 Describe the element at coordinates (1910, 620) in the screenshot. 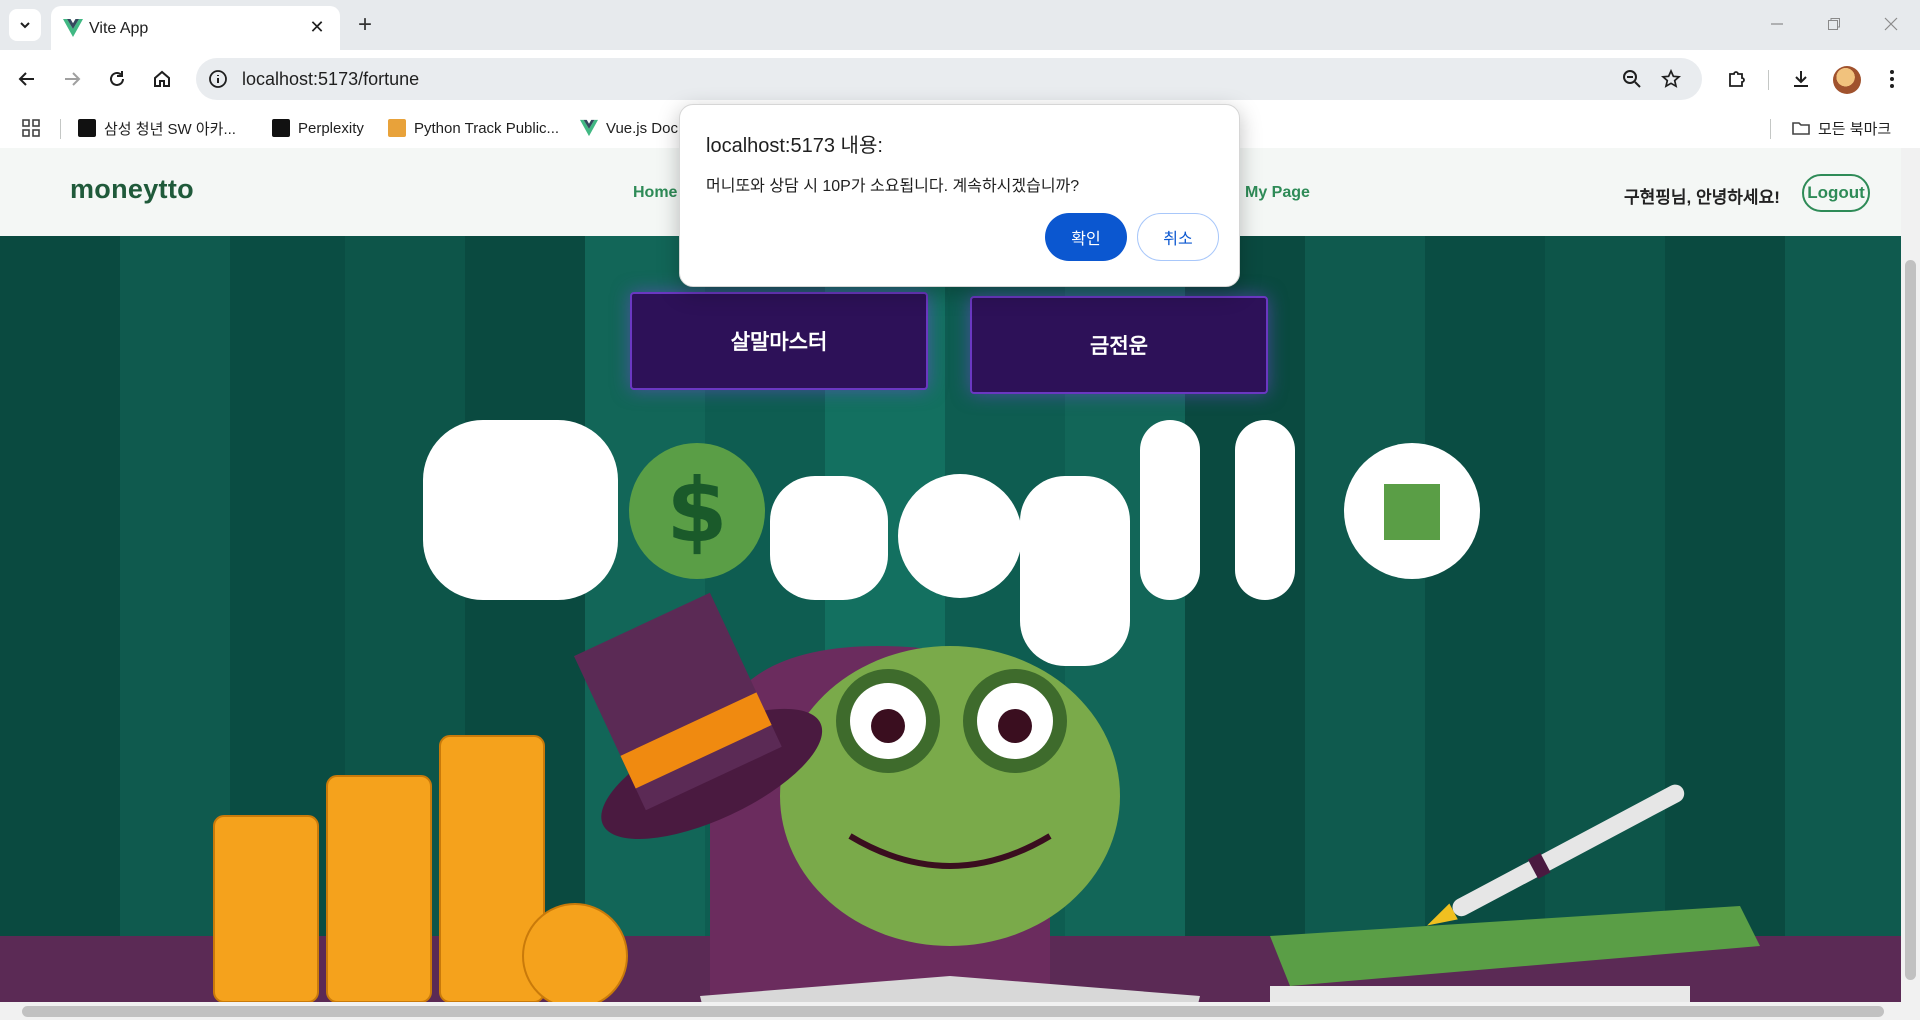

I see `vertical-scroll-thumb` at that location.